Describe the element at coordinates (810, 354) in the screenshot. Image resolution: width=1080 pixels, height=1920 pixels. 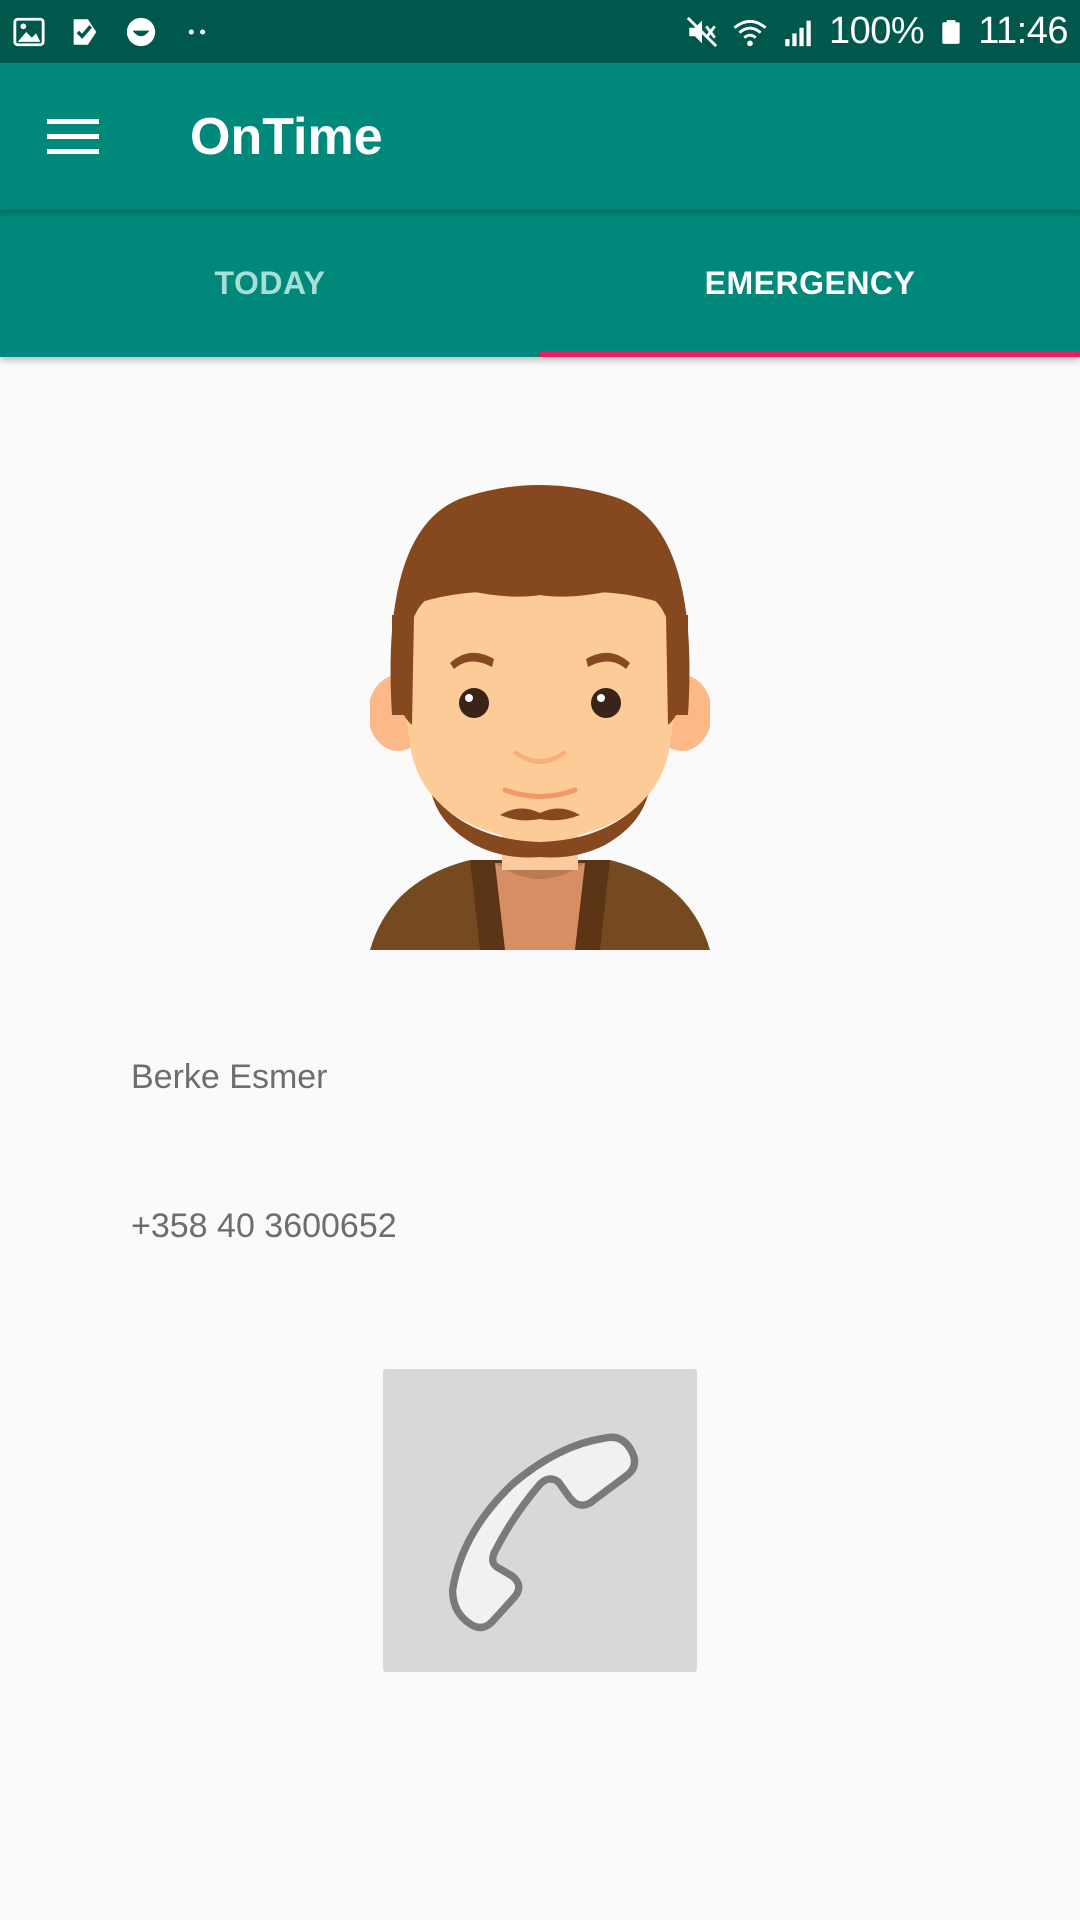
I see `tab-indicator` at that location.